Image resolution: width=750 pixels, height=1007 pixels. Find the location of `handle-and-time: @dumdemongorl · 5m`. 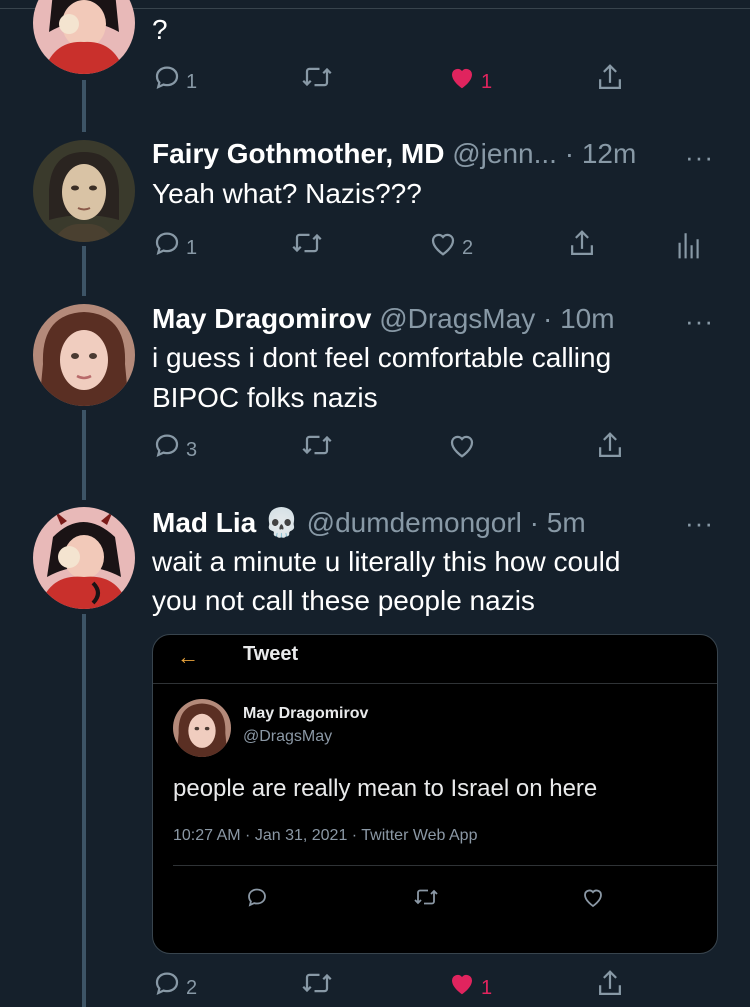

handle-and-time: @dumdemongorl · 5m is located at coordinates (446, 522).